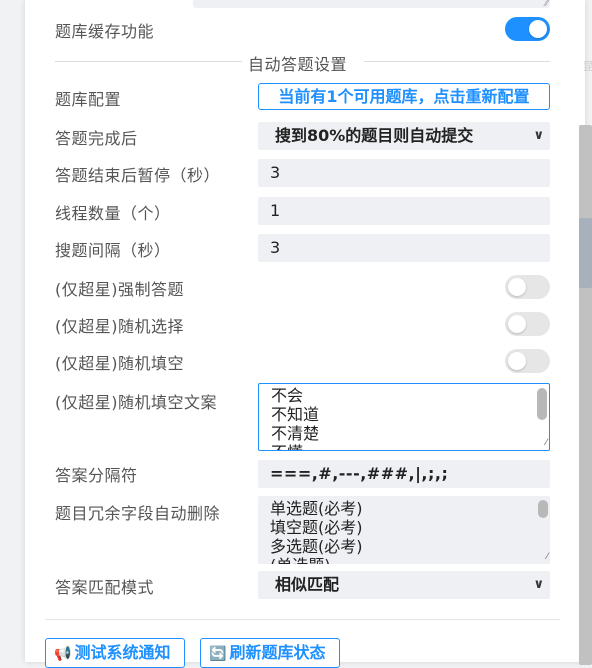 The image size is (592, 668). I want to click on refresh-bank-button: 🔄 刷新题库状态, so click(270, 653).